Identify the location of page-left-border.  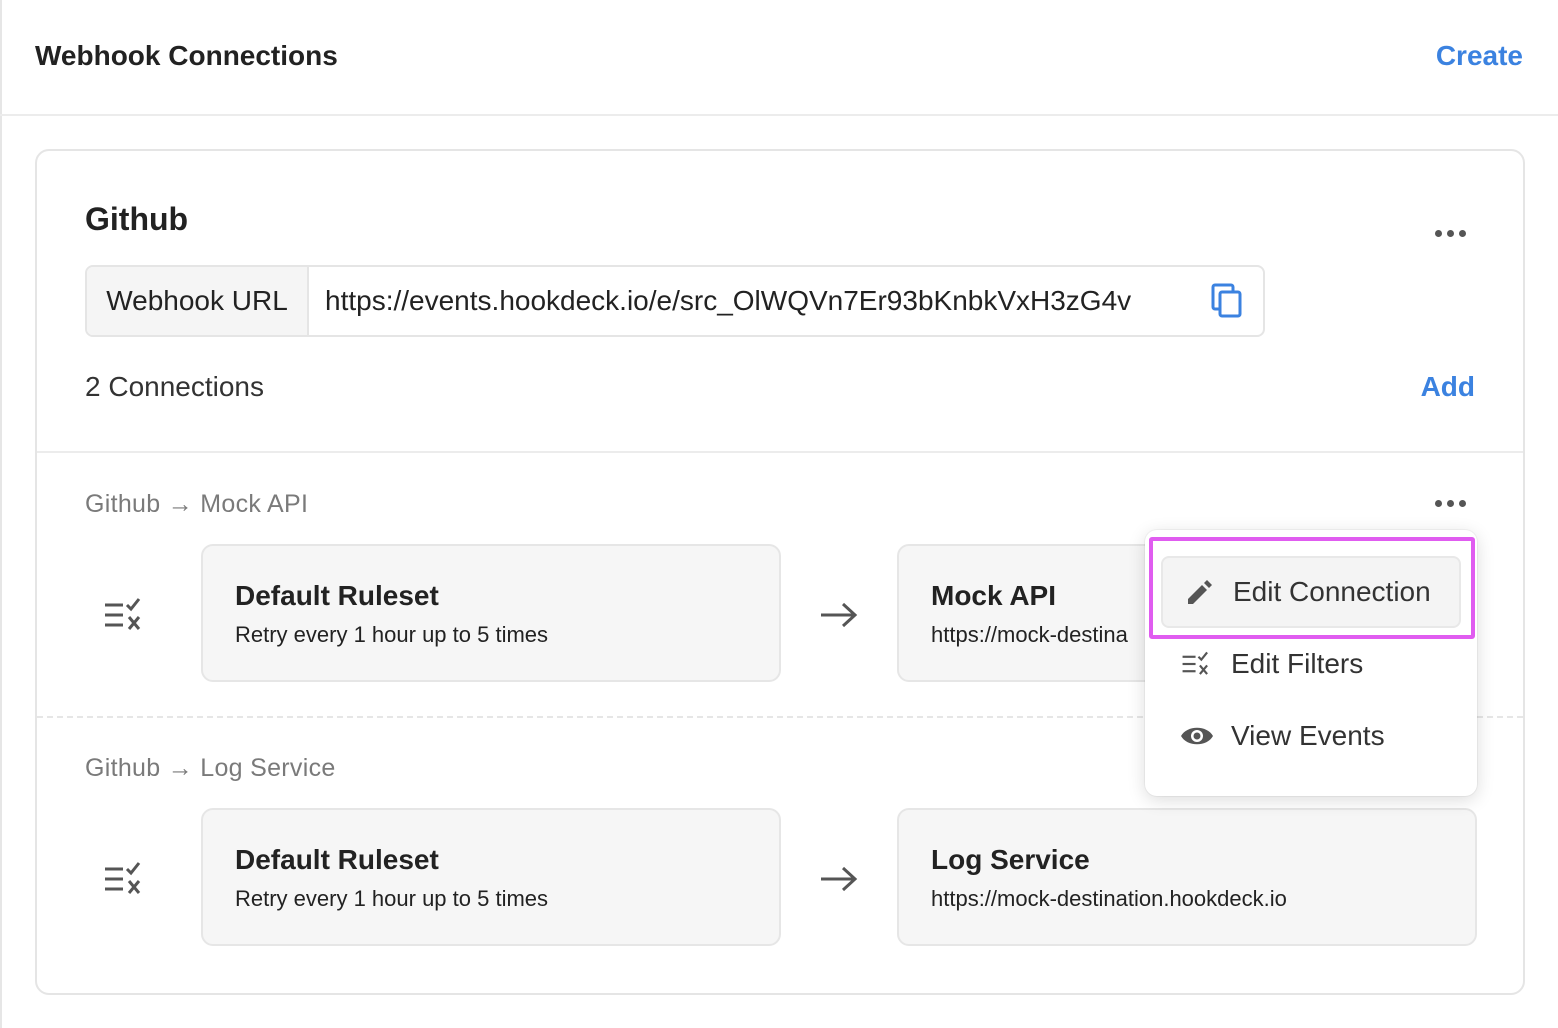
(1, 514).